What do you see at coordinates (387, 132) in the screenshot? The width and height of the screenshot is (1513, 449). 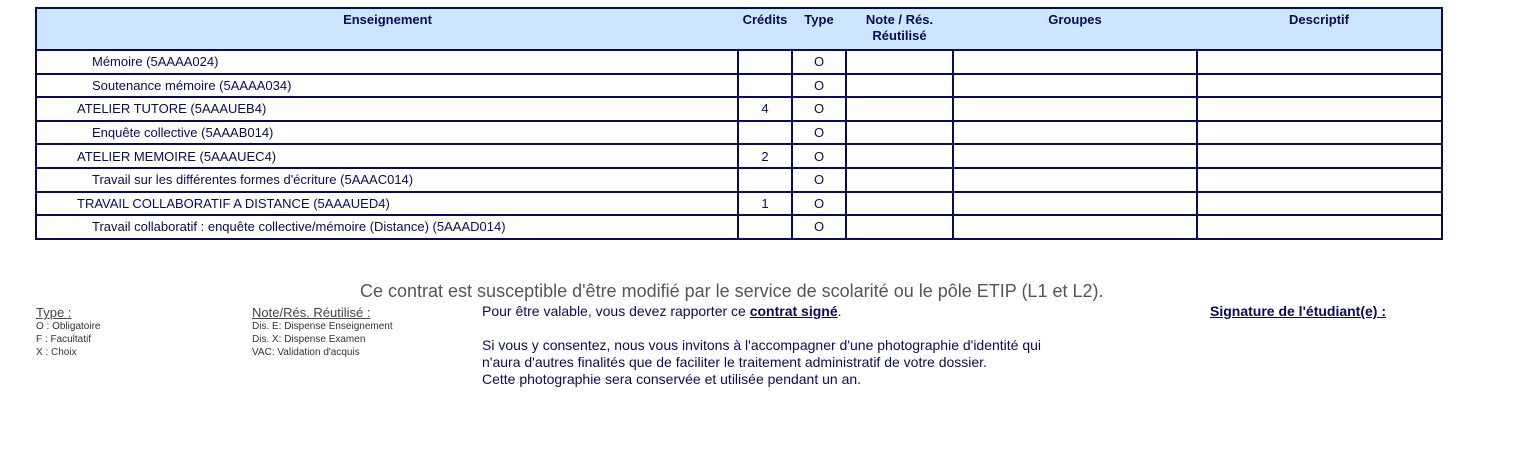 I see `row-label: Enquête collective (5AAAB014)` at bounding box center [387, 132].